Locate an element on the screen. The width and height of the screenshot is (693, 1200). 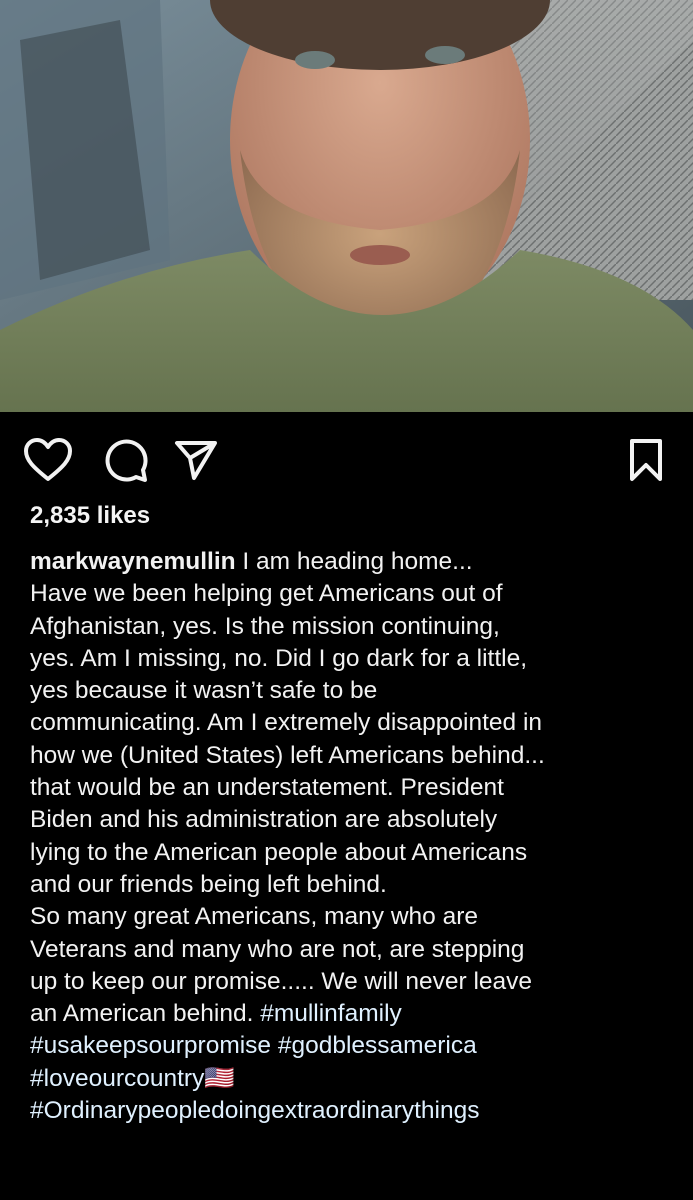
comment-icon is located at coordinates (126, 460).